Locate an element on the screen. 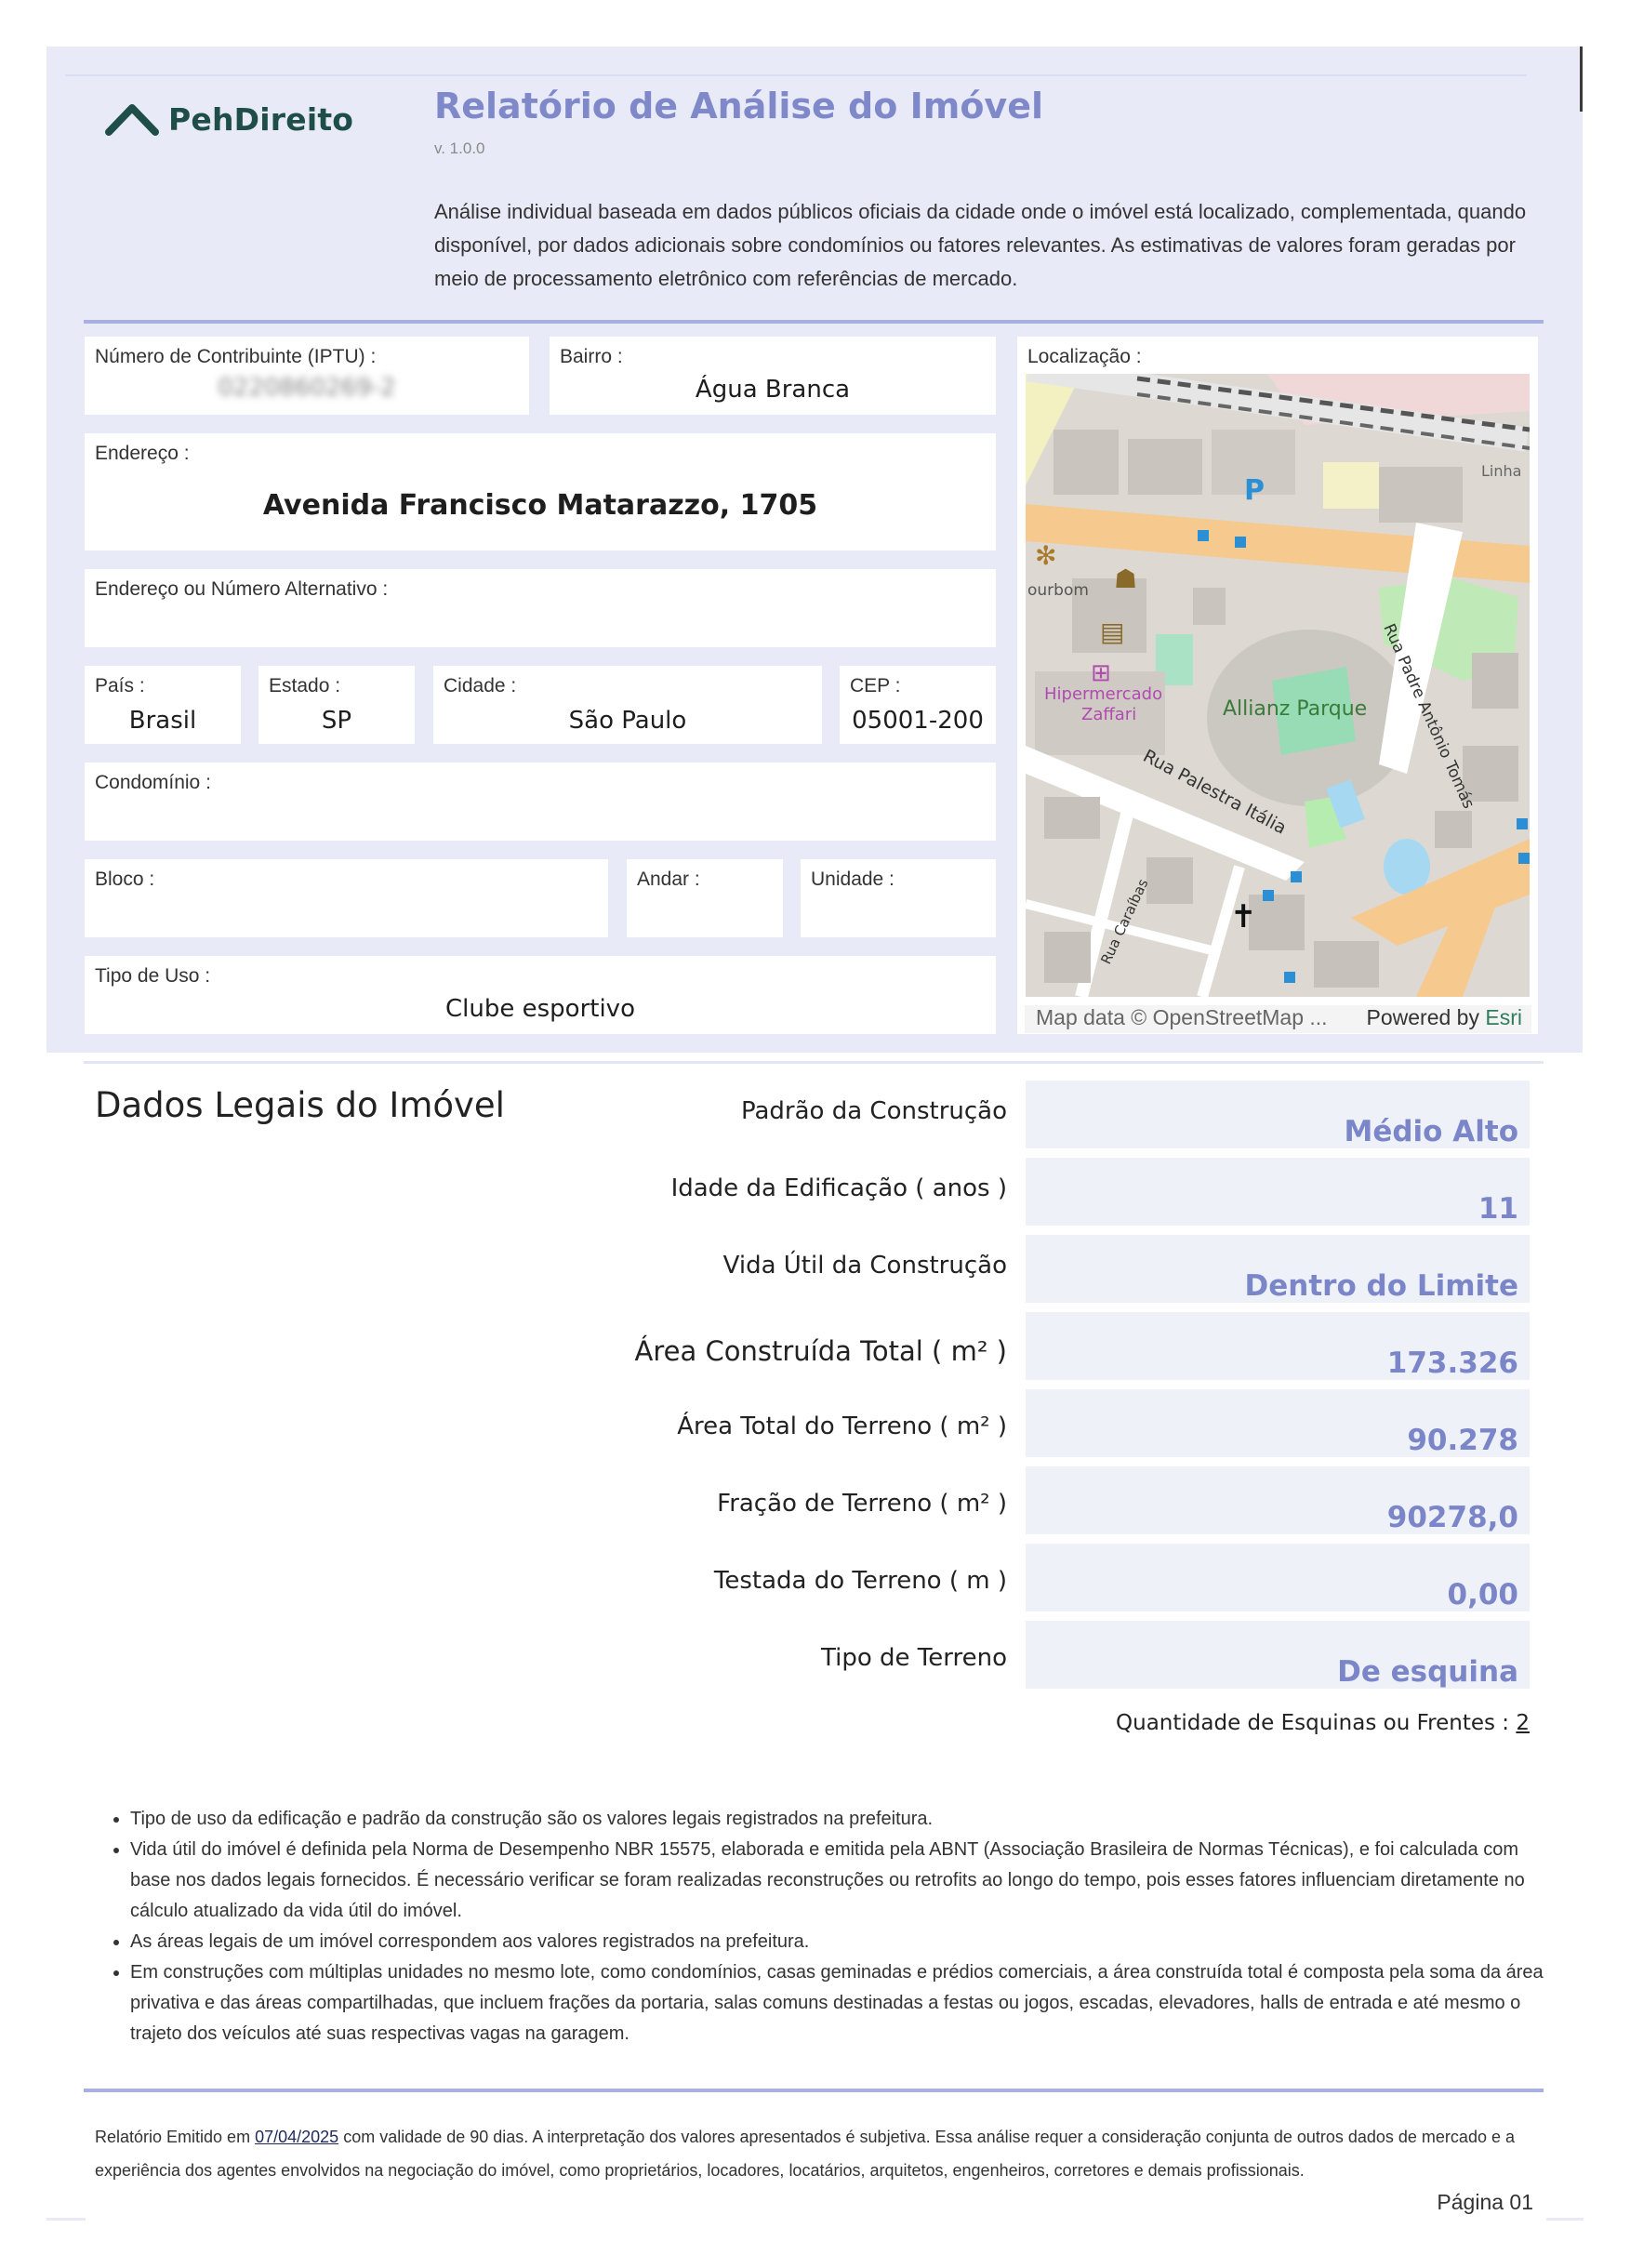 The width and height of the screenshot is (1630, 2268). map-powered-label: Powered by is located at coordinates (1422, 1017).